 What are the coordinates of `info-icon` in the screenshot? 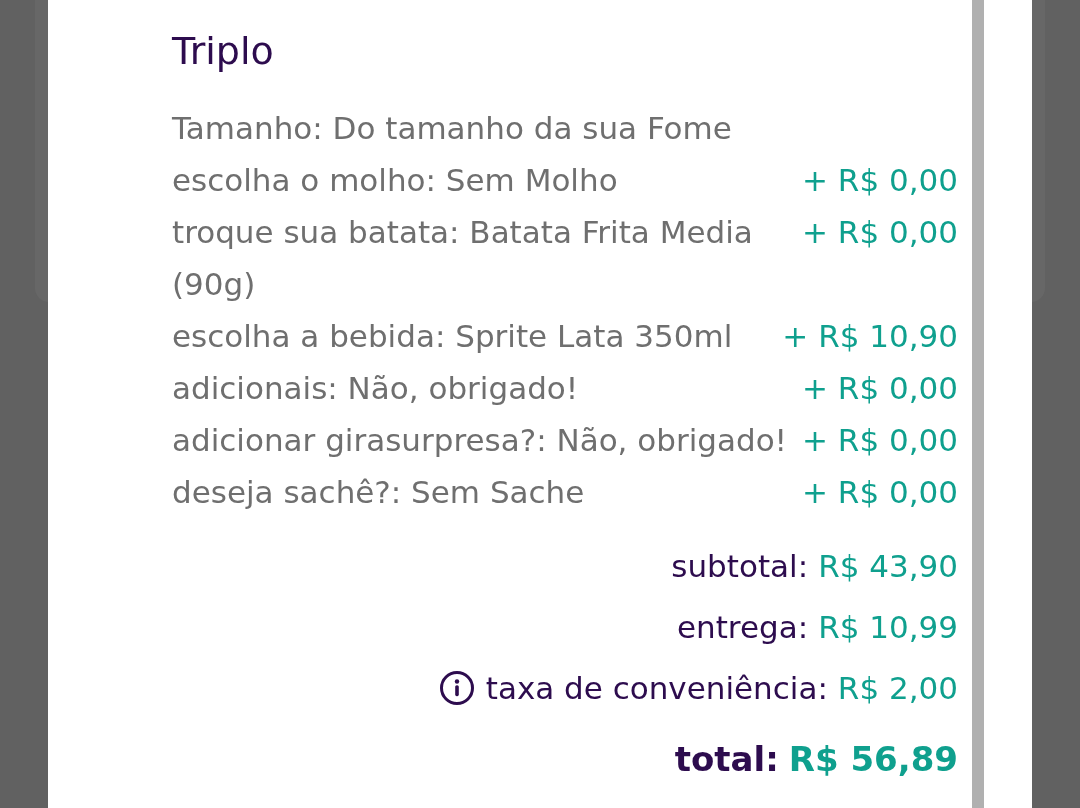 It's located at (456, 688).